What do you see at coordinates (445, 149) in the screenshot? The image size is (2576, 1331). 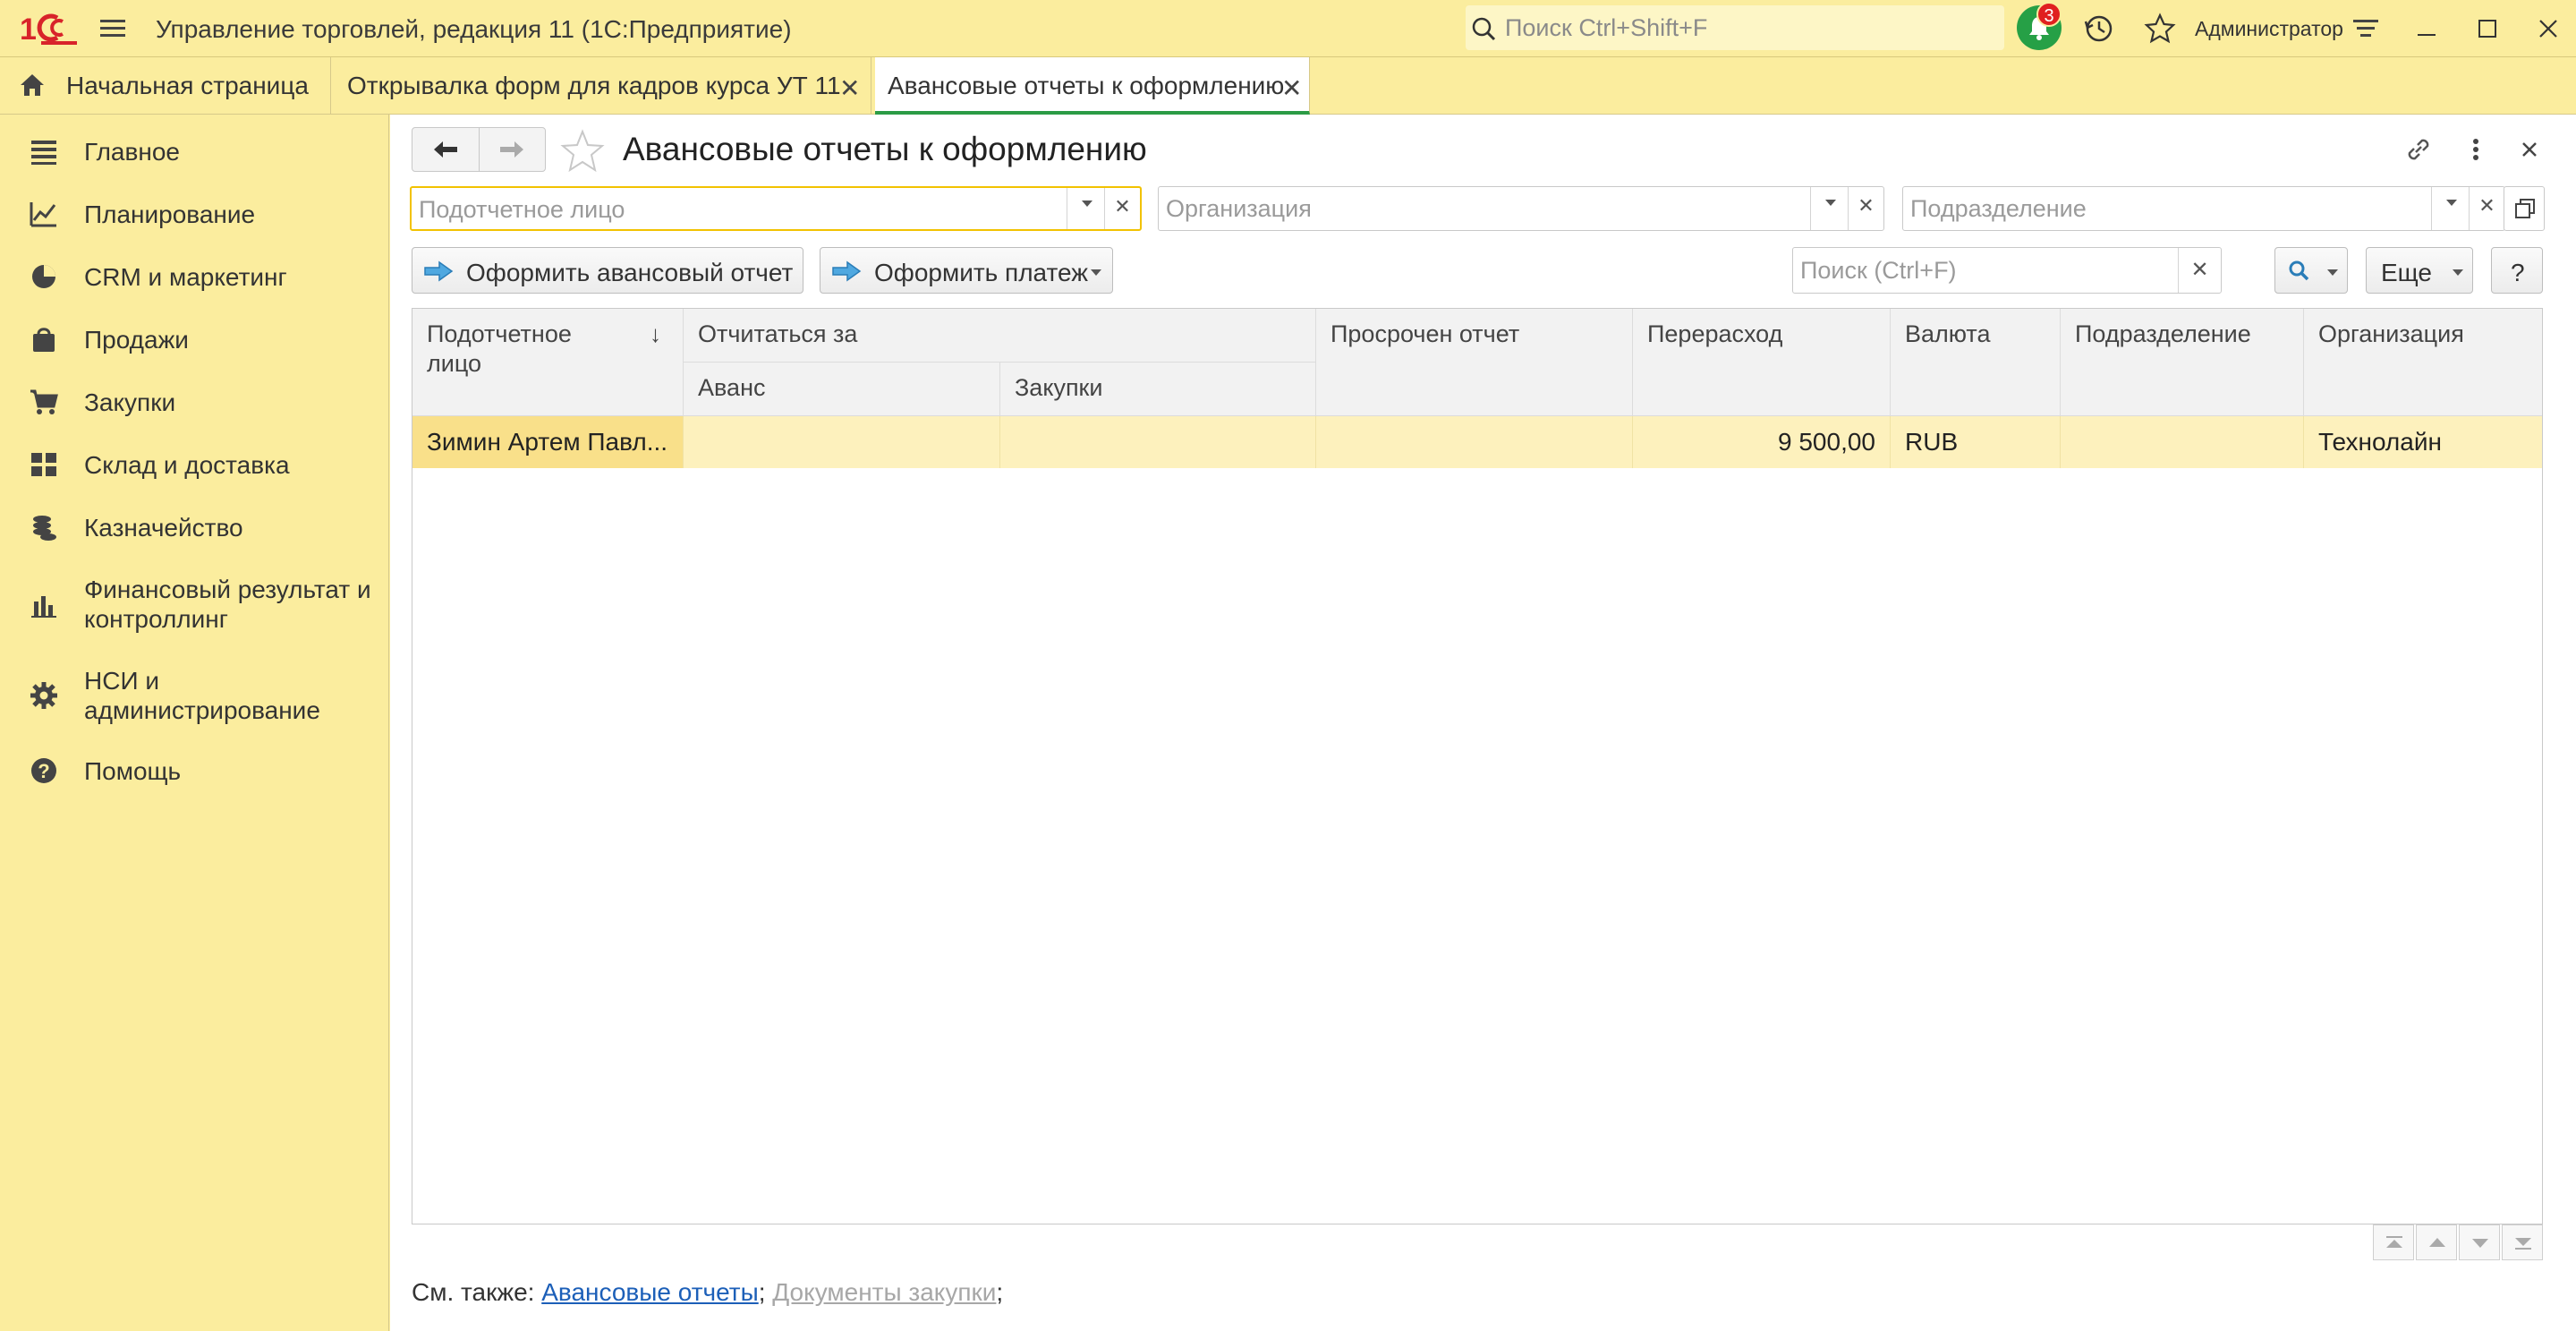 I see `back-arrow-icon` at bounding box center [445, 149].